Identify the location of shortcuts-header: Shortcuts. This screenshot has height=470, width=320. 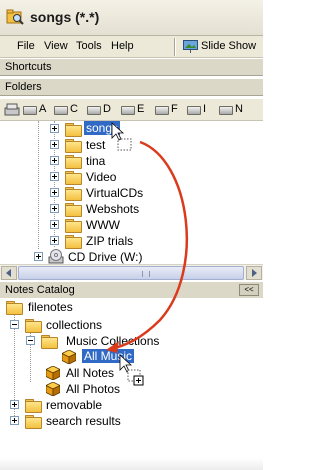
(131, 67).